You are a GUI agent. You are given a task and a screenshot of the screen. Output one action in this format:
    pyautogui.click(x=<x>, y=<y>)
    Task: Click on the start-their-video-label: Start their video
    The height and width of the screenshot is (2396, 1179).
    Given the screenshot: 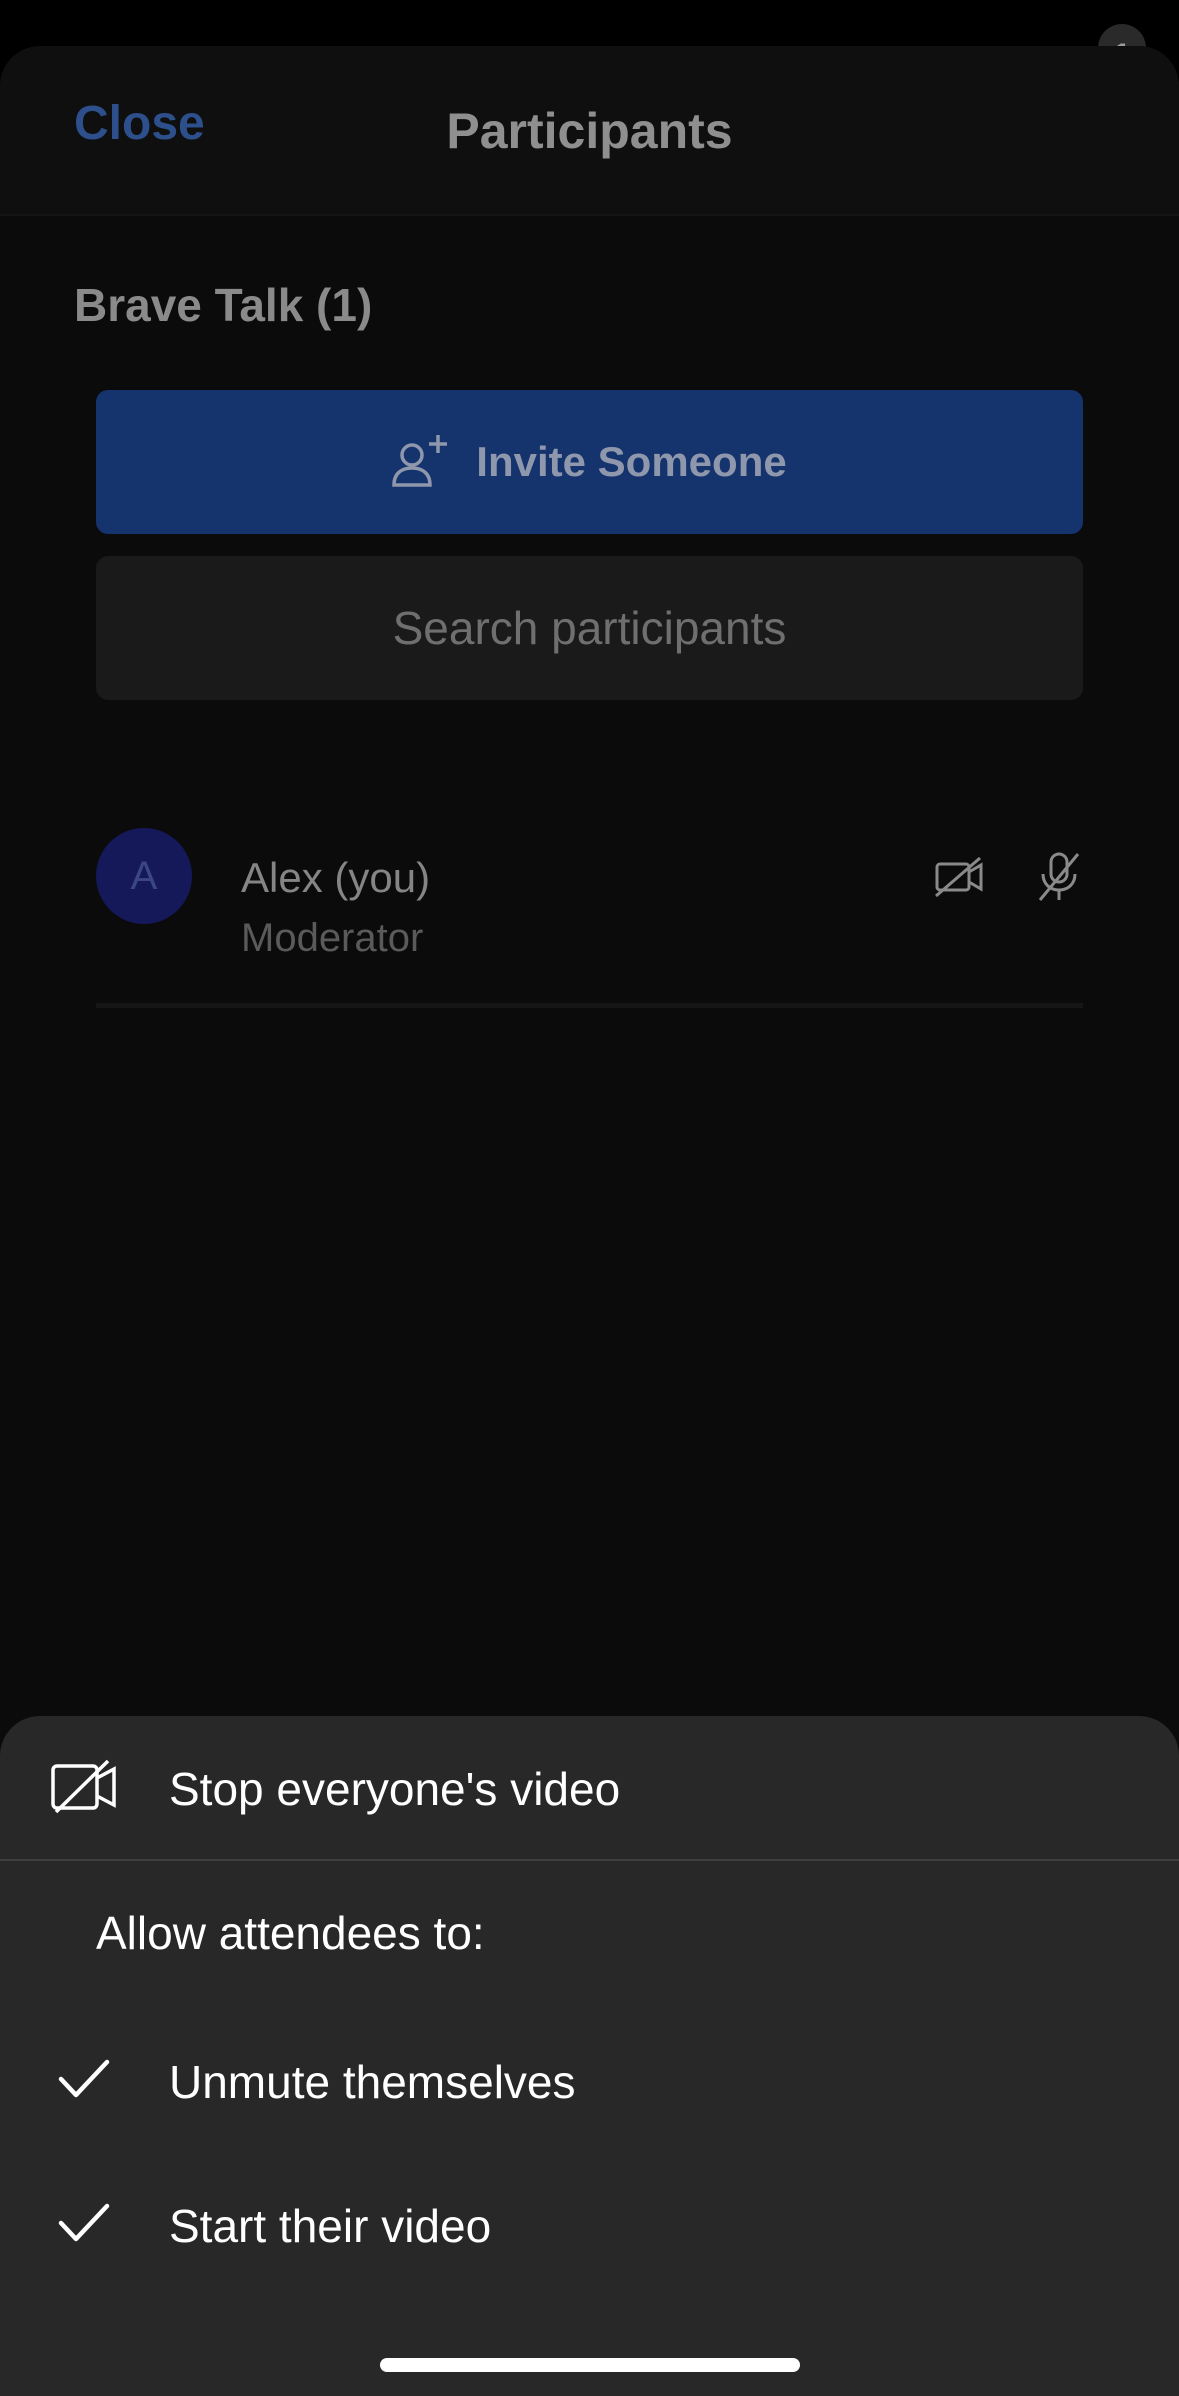 What is the action you would take?
    pyautogui.click(x=330, y=2226)
    